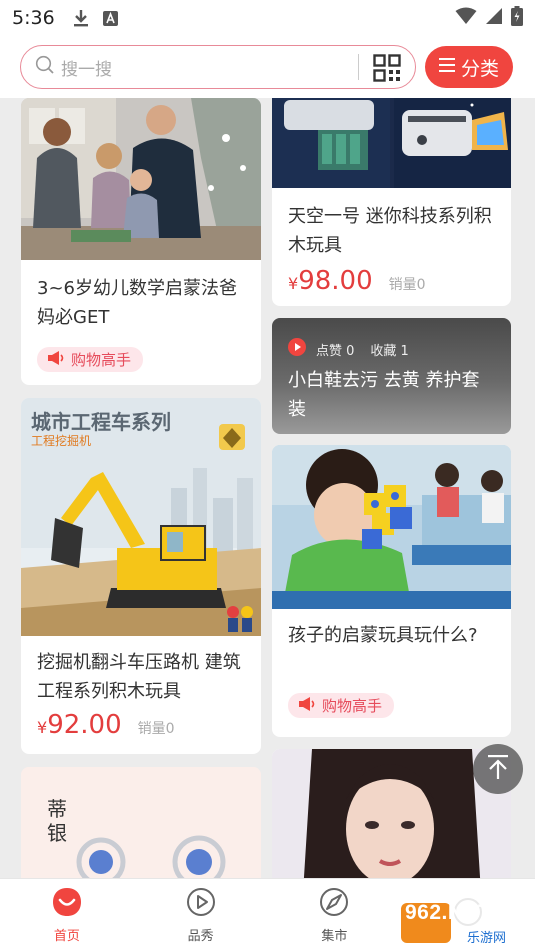 Image resolution: width=535 pixels, height=952 pixels. Describe the element at coordinates (391, 339) in the screenshot. I see `stats-row: 点赞 0 收藏 1` at that location.